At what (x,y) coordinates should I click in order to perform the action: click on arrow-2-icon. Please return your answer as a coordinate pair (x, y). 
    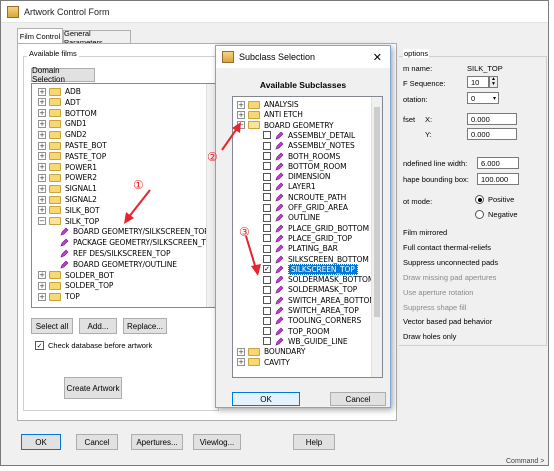
    Looking at the image, I should click on (231, 136).